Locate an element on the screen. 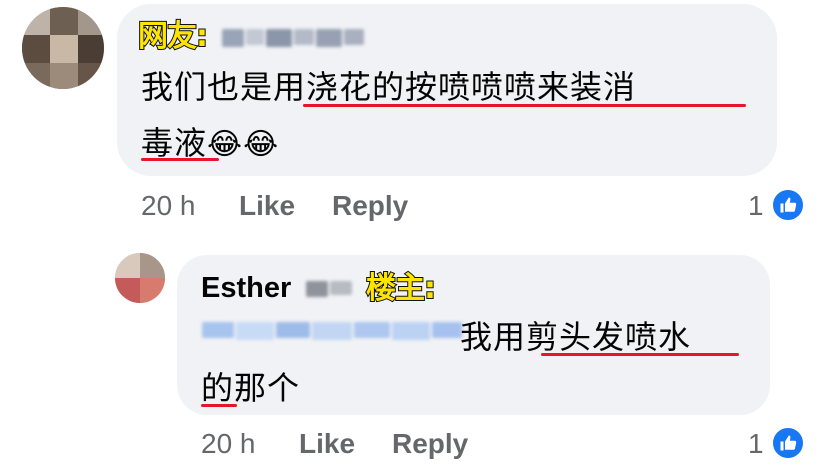 This screenshot has width=828, height=469. comment-text-segment: 毒液 is located at coordinates (174, 143).